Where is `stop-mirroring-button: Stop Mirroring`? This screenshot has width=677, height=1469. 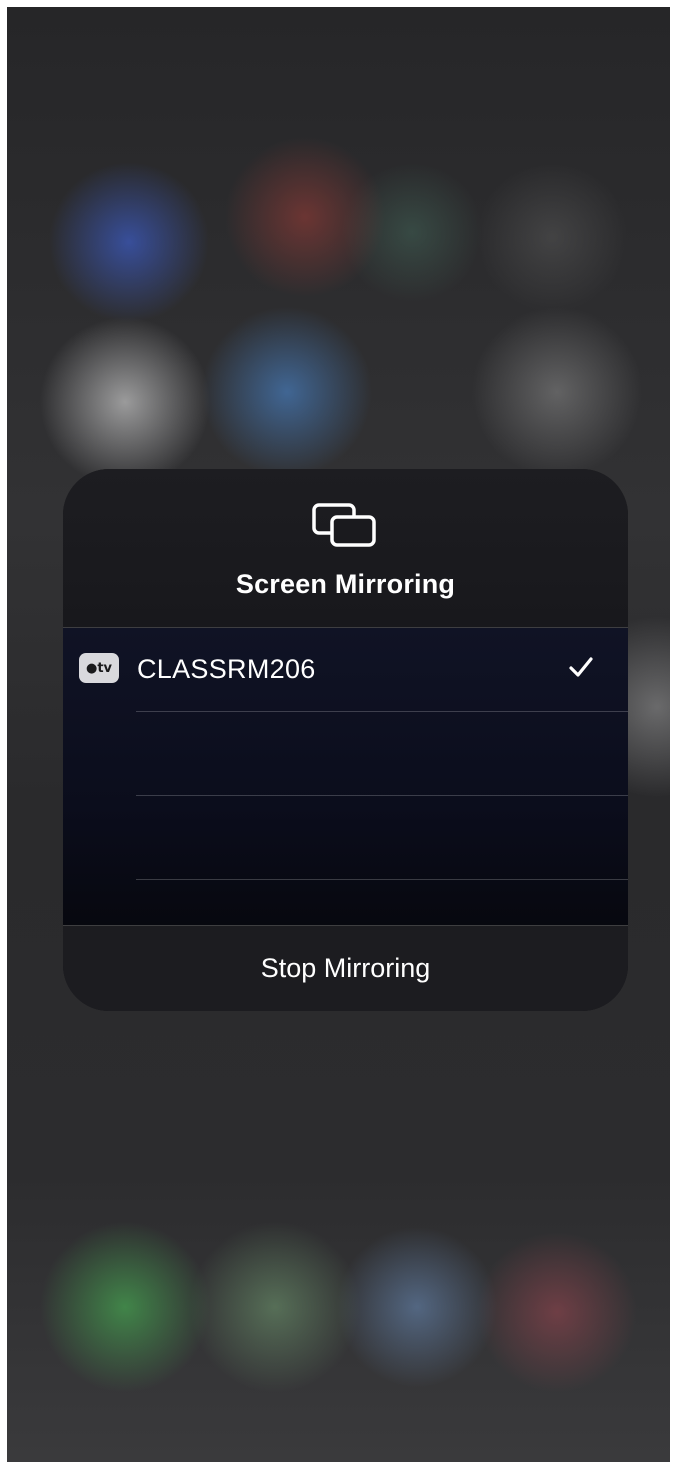
stop-mirroring-button: Stop Mirroring is located at coordinates (345, 968).